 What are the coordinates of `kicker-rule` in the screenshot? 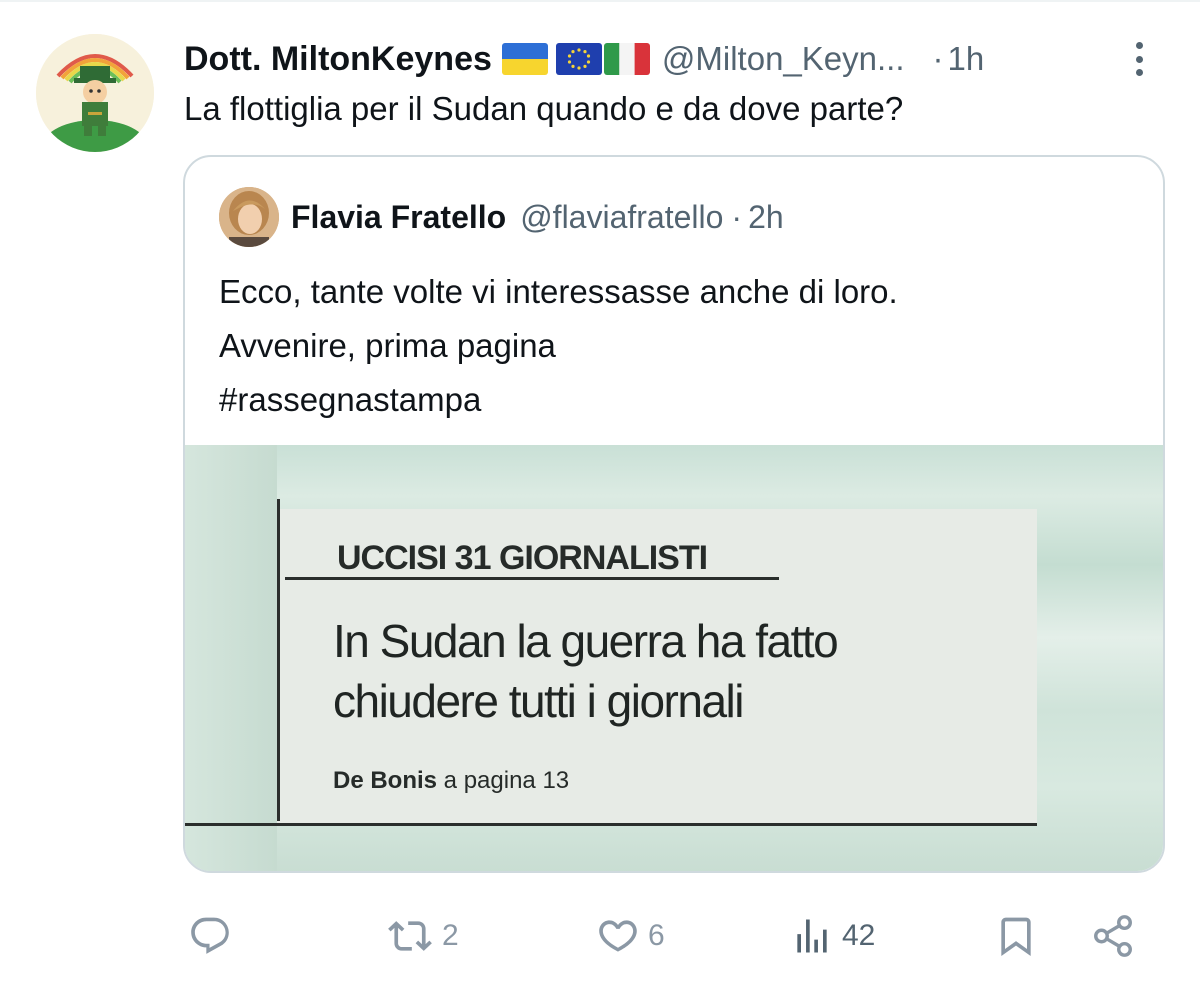 It's located at (532, 578).